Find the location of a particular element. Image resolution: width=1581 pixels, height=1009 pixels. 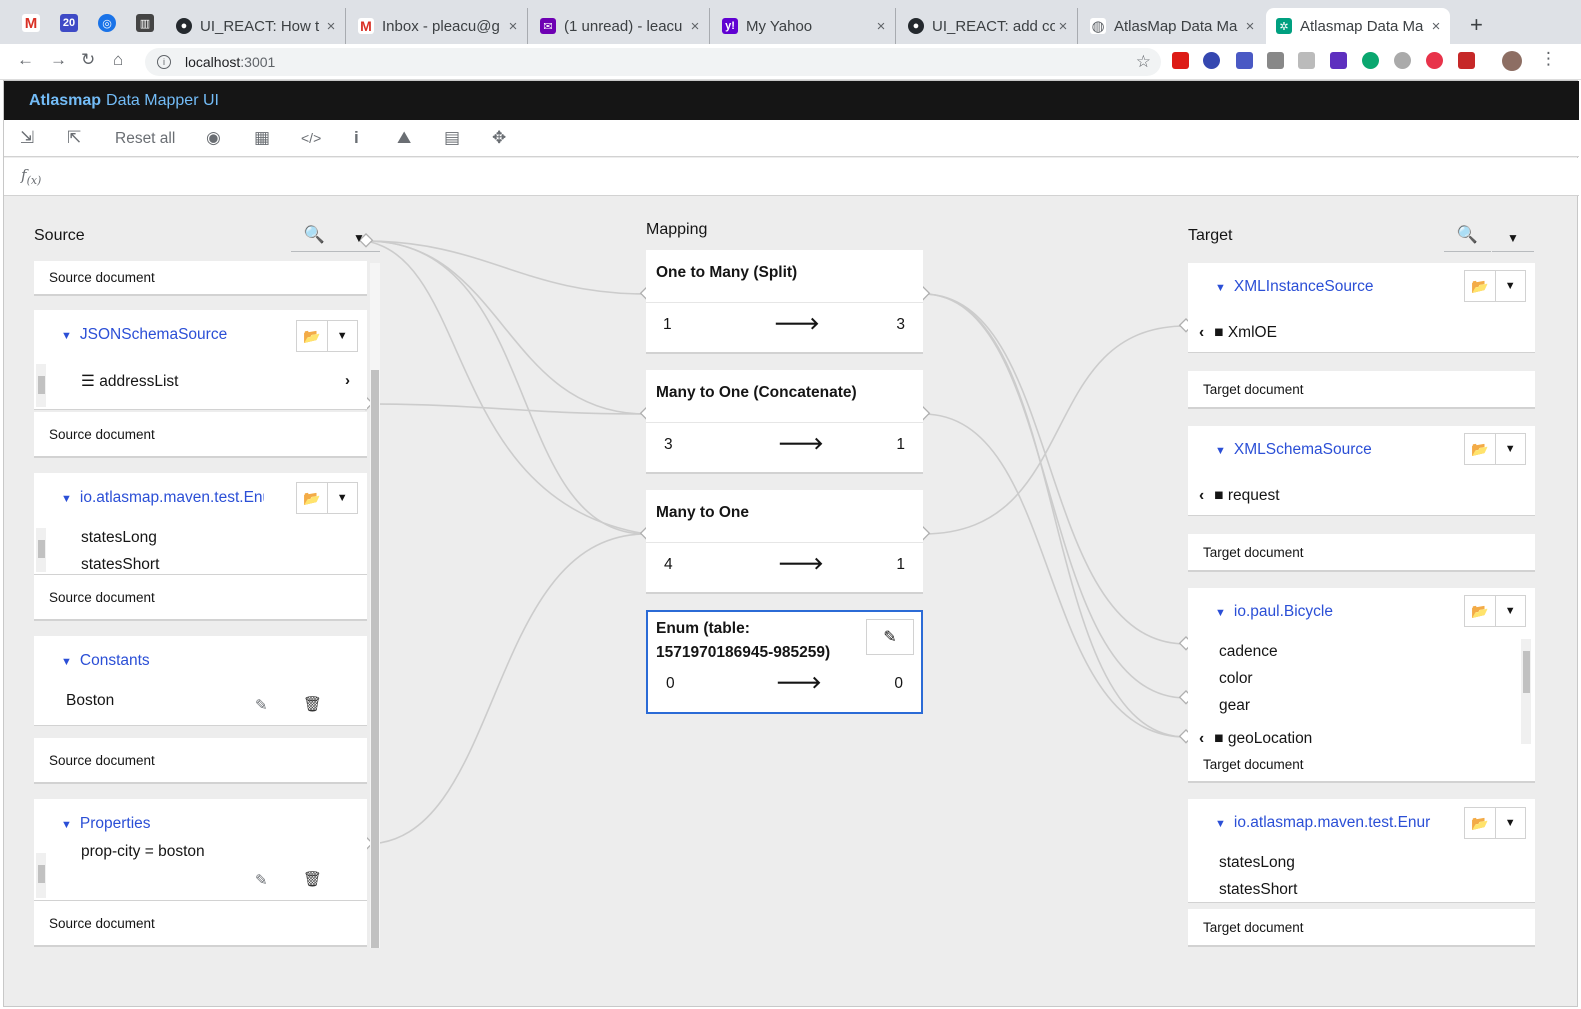

info-icon: i is located at coordinates (164, 62).